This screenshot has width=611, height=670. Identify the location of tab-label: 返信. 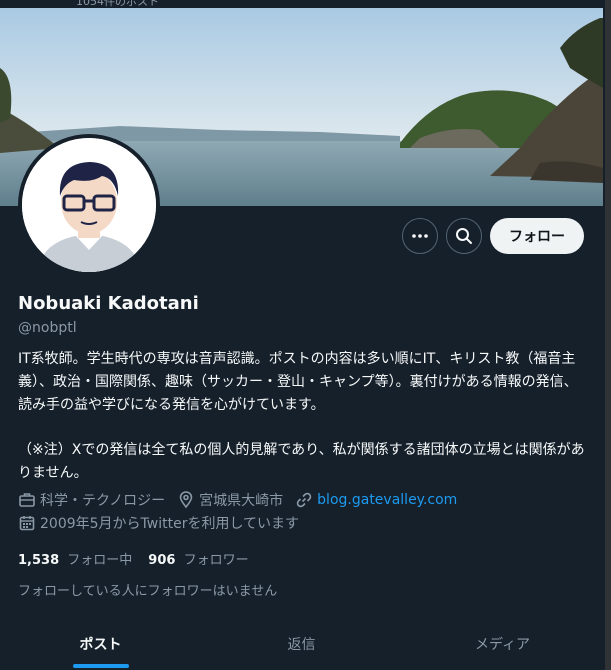
(301, 645).